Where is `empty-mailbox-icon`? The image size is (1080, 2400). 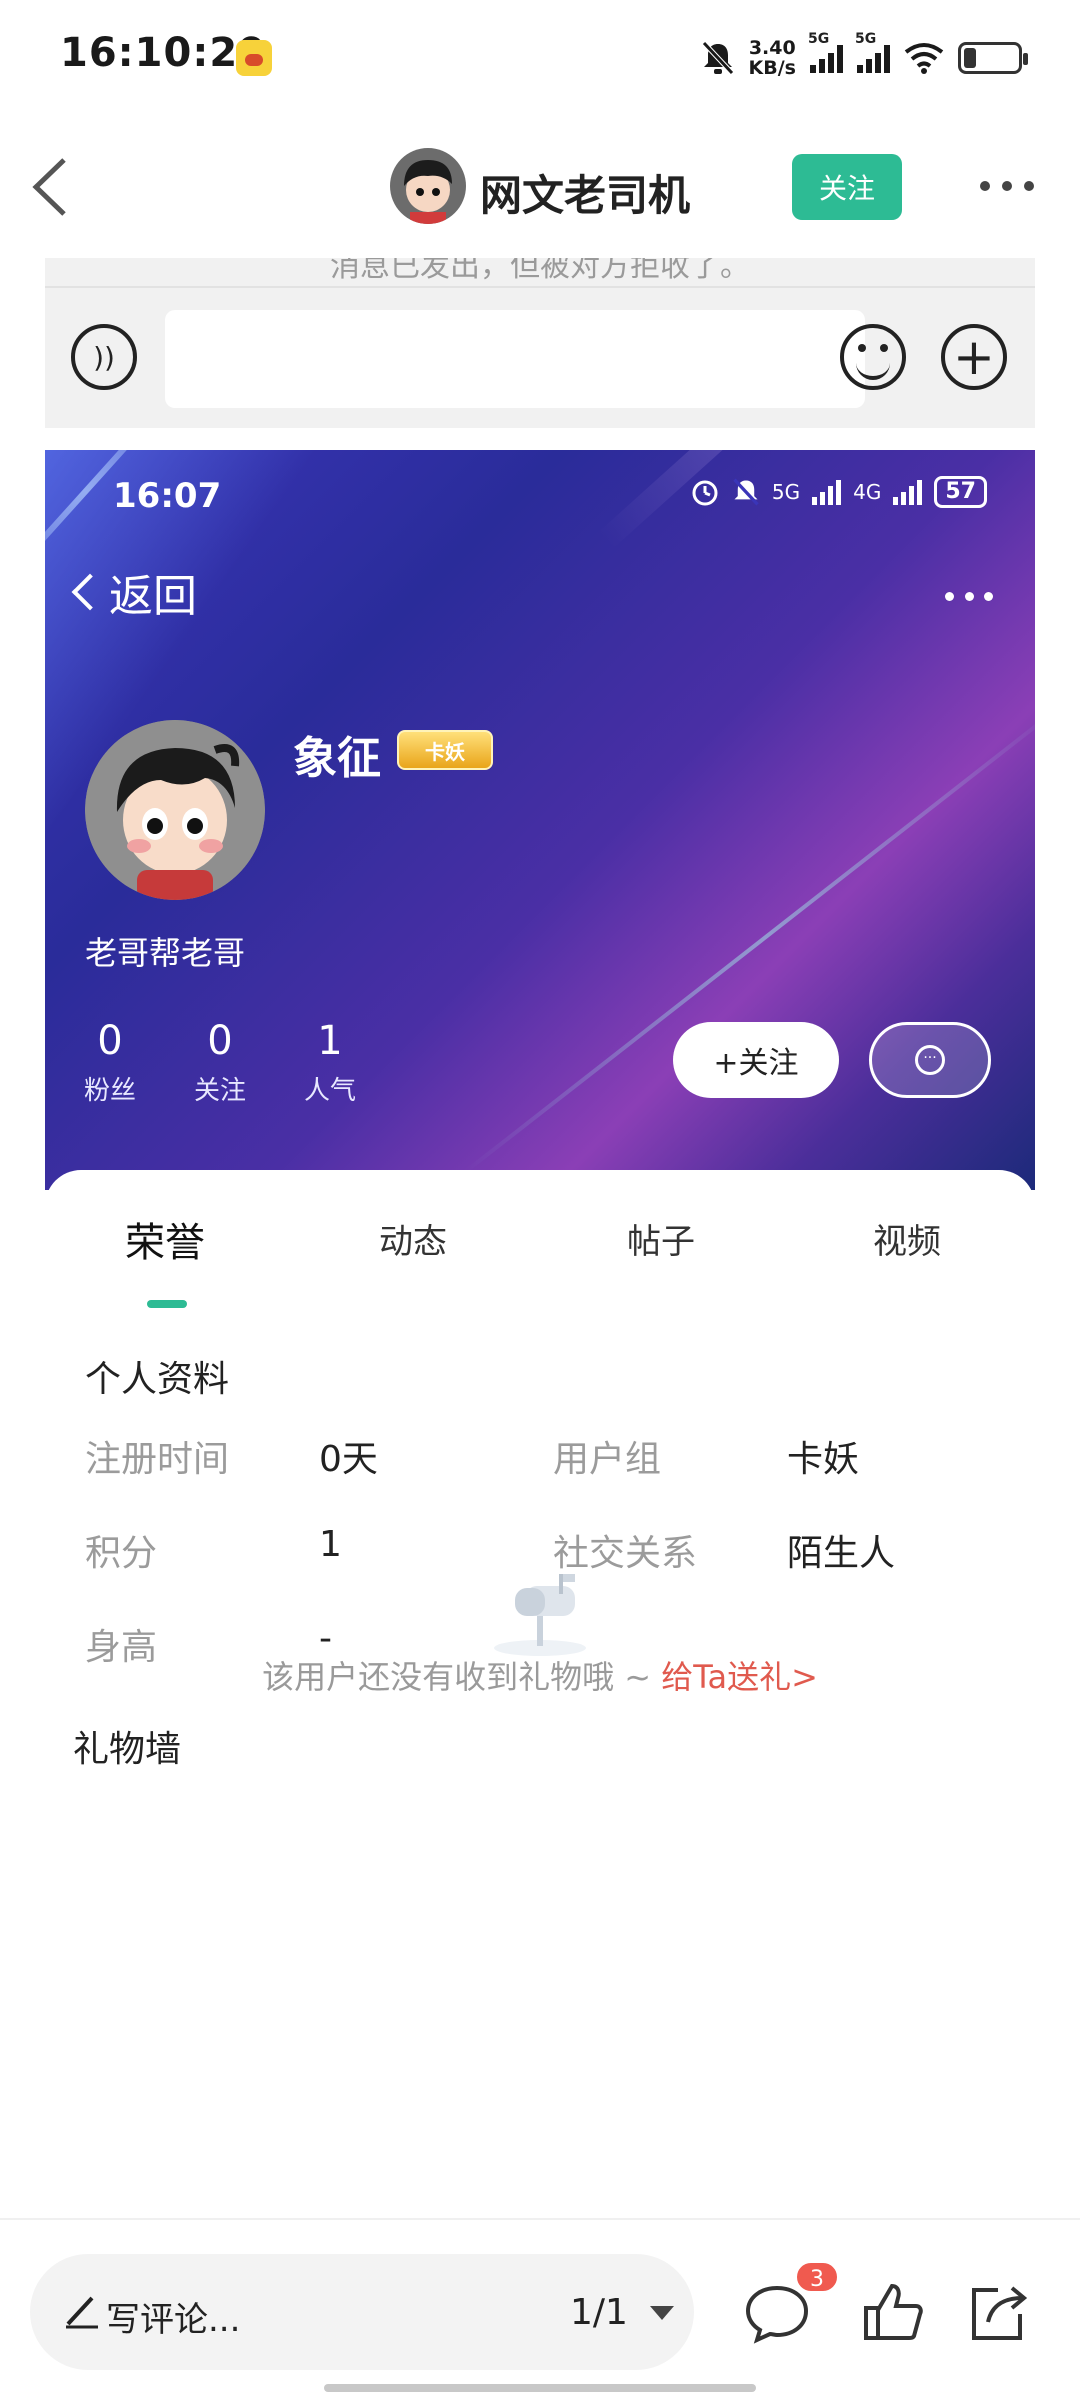
empty-mailbox-icon is located at coordinates (540, 1615).